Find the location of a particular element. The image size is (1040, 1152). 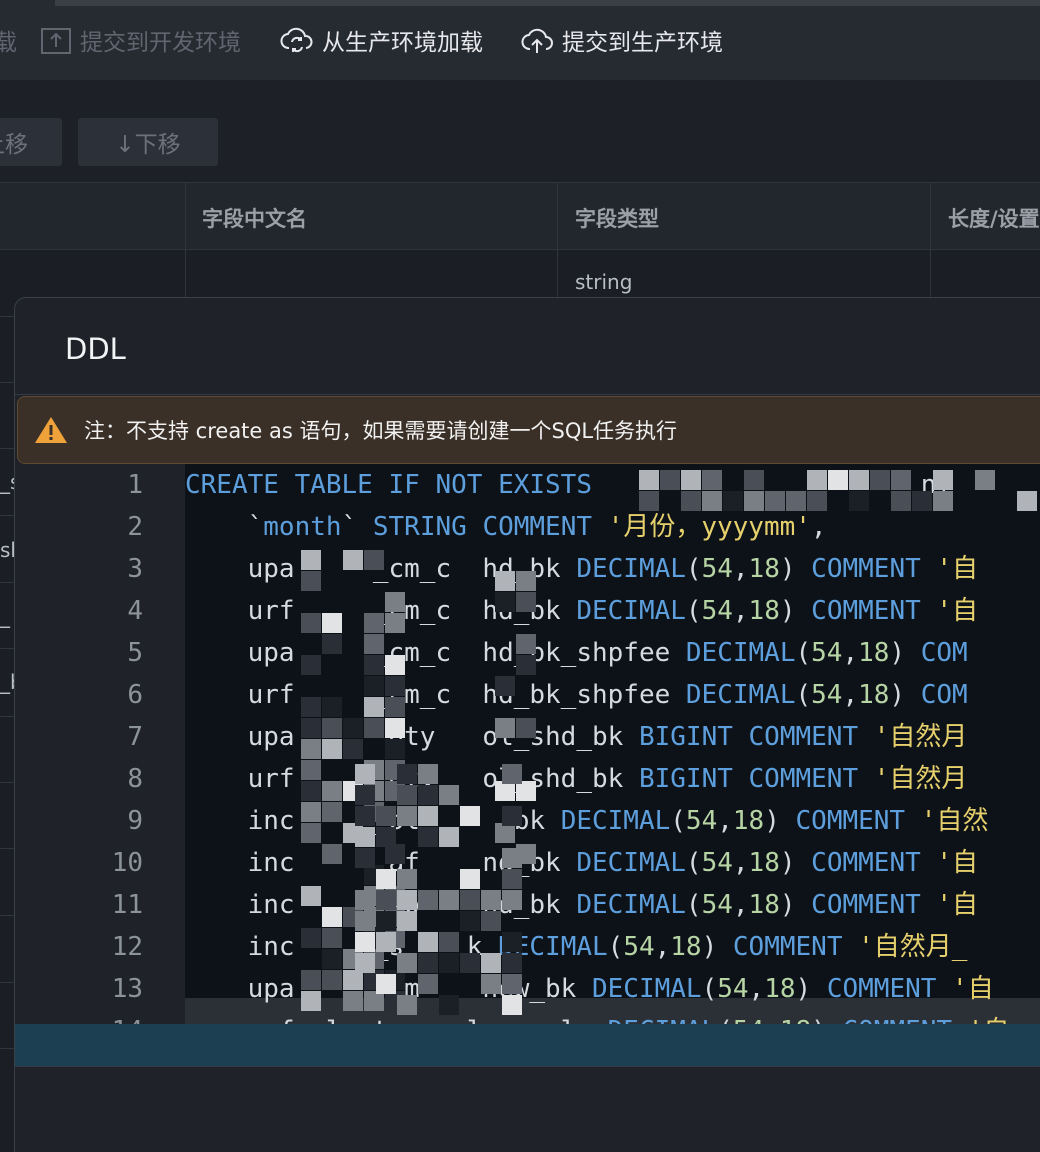

code-token: CREATE TABLE IF NOT EXISTS is located at coordinates (388, 485).